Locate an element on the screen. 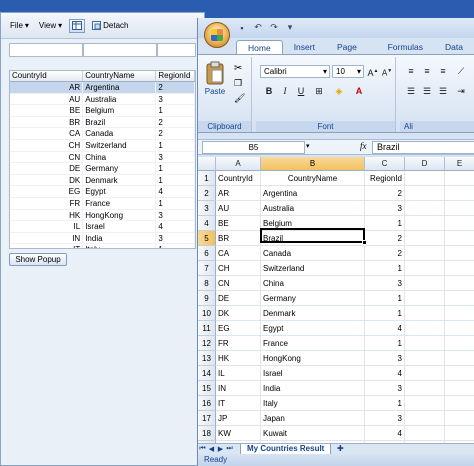 The width and height of the screenshot is (474, 466). table-row: DE Germany 1 is located at coordinates (102, 169).